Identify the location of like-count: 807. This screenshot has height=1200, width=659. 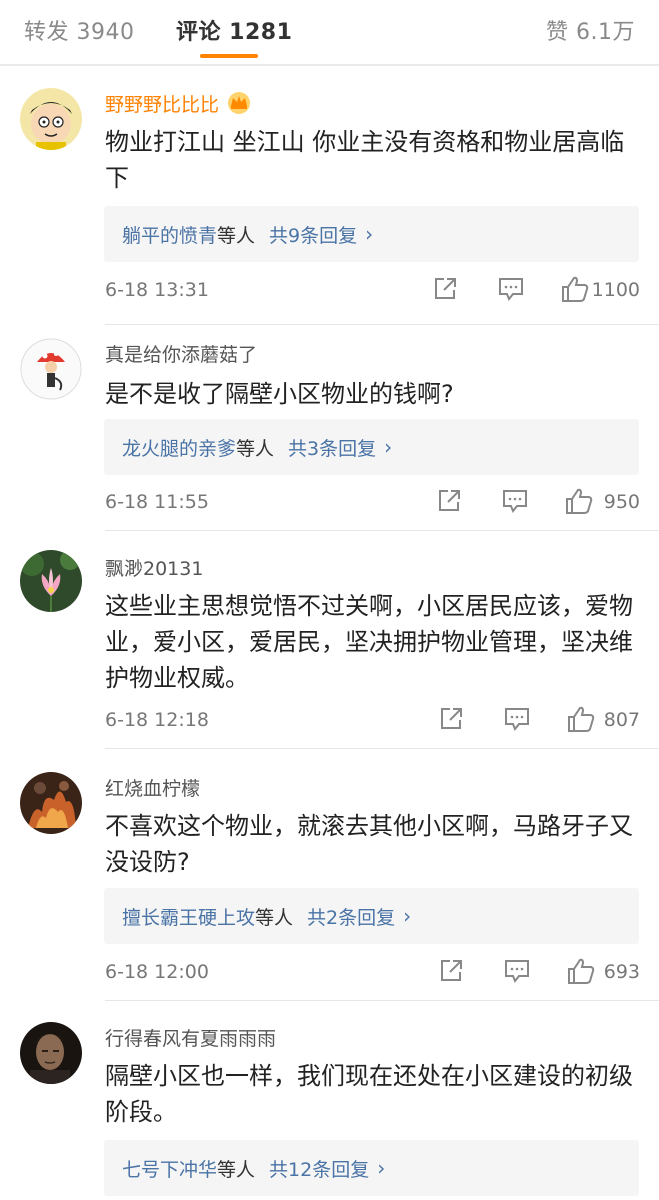
(621, 720).